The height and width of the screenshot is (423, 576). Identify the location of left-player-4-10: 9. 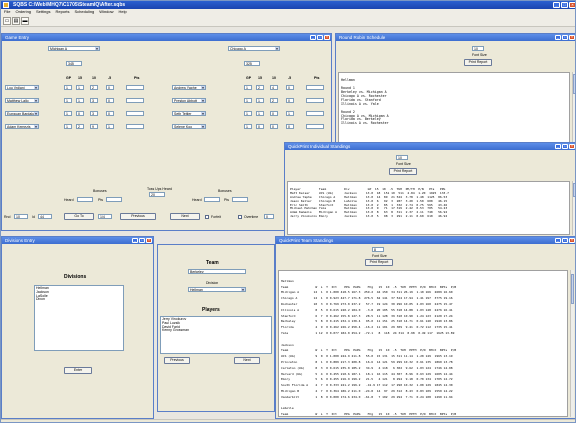
(94, 126).